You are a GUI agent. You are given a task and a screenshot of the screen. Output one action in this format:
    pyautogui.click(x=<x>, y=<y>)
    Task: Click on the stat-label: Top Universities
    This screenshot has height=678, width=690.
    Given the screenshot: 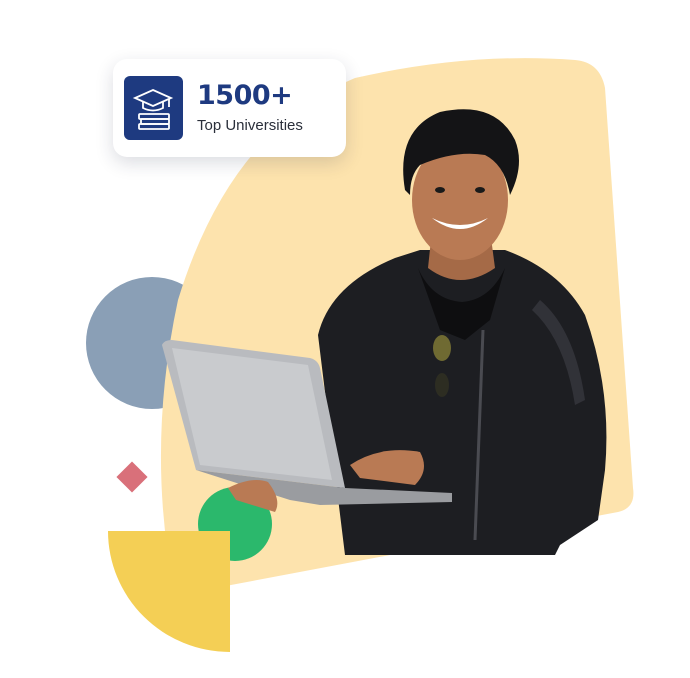 What is the action you would take?
    pyautogui.click(x=250, y=125)
    